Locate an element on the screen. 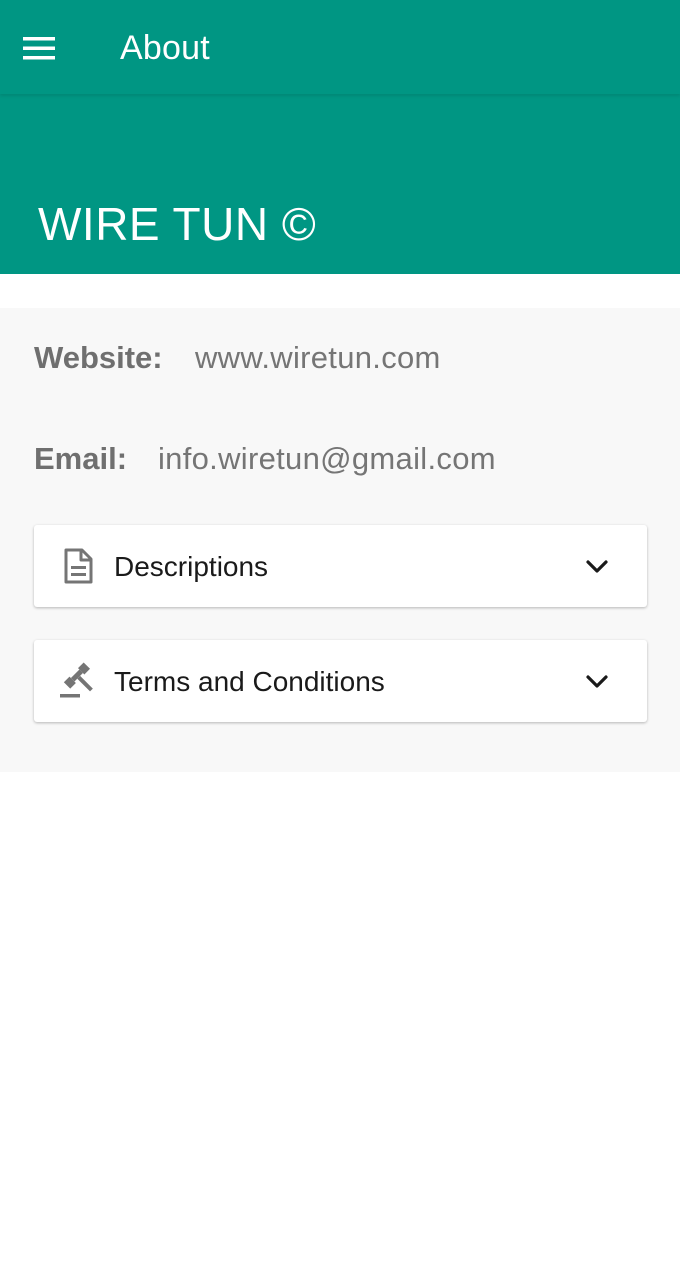 The width and height of the screenshot is (680, 1280). descriptions-label: Descriptions is located at coordinates (191, 566).